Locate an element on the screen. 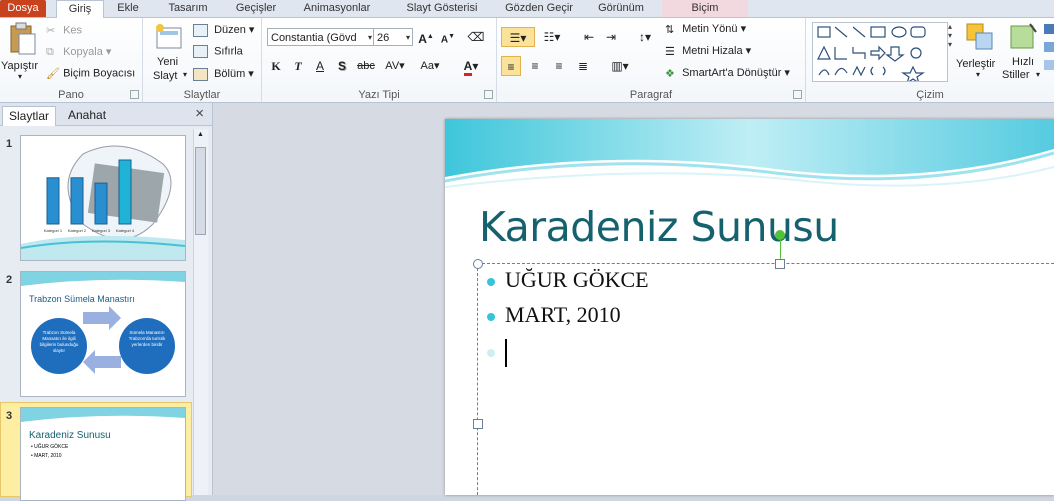  tab-animasyonlar: Animasyonlar is located at coordinates (337, 8).